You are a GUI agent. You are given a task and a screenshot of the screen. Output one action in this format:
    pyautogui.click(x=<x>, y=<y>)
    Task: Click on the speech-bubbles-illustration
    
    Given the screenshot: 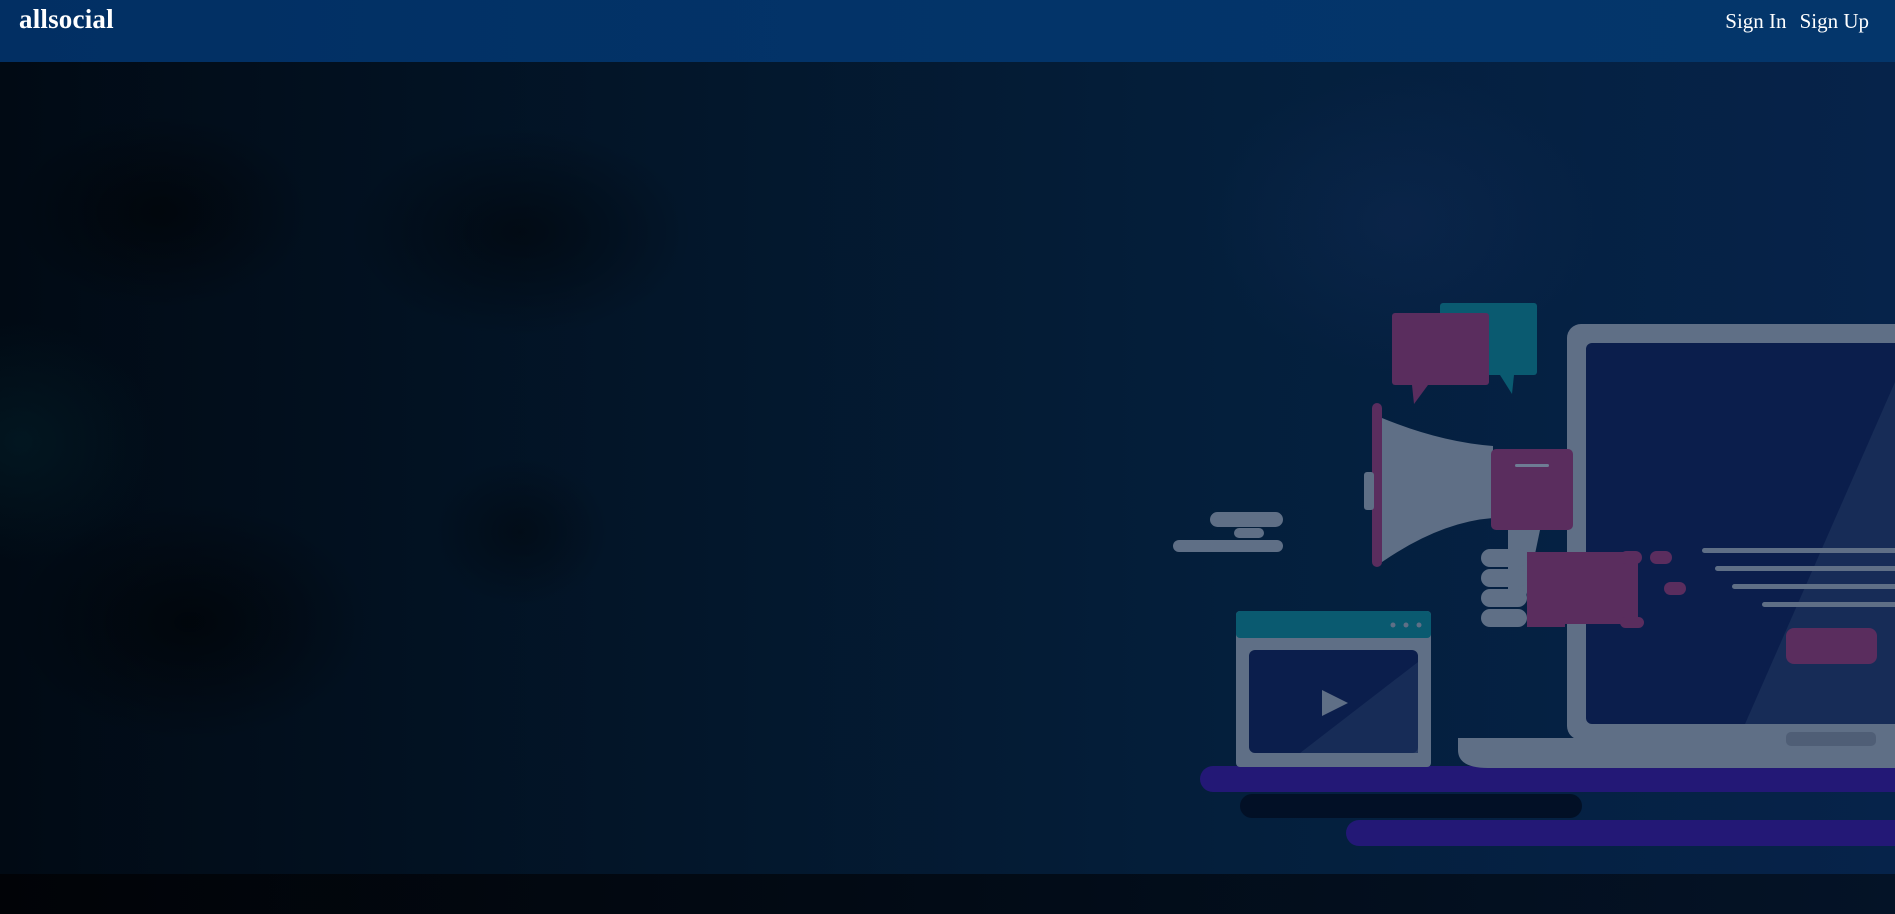 What is the action you would take?
    pyautogui.click(x=1464, y=353)
    